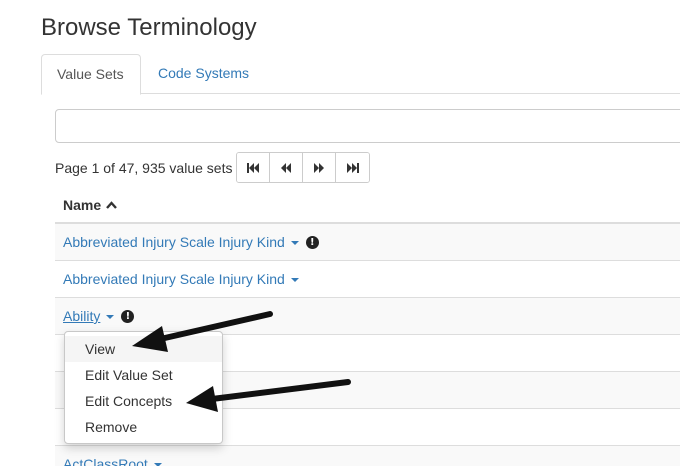 The height and width of the screenshot is (466, 680). I want to click on tab-bar: Value Sets Code Systems, so click(360, 74).